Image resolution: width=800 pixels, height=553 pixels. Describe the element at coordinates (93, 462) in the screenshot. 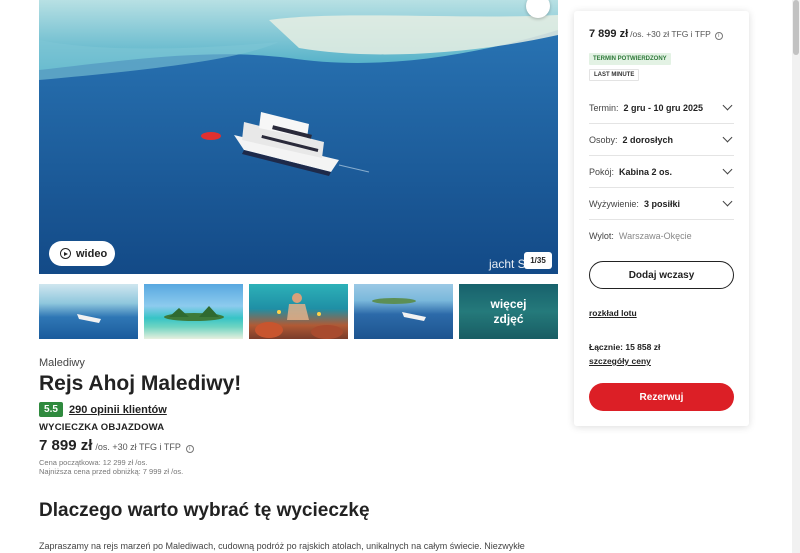

I see `initial-price-note: Cena początkowa: 12 299 zł /os.` at that location.